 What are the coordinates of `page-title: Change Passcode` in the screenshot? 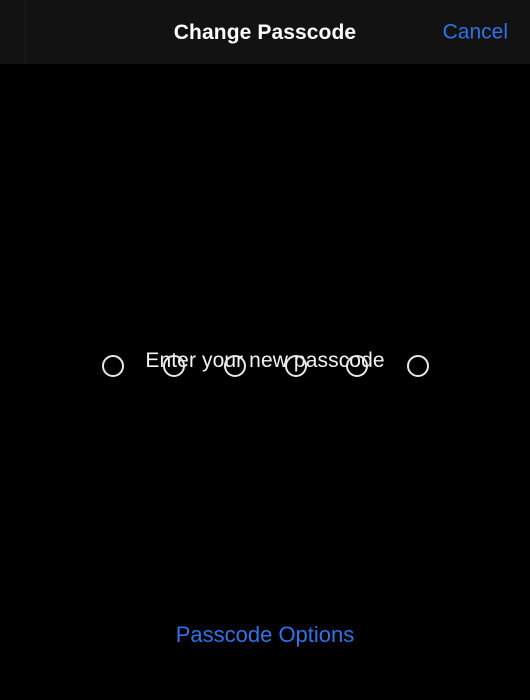 It's located at (265, 32).